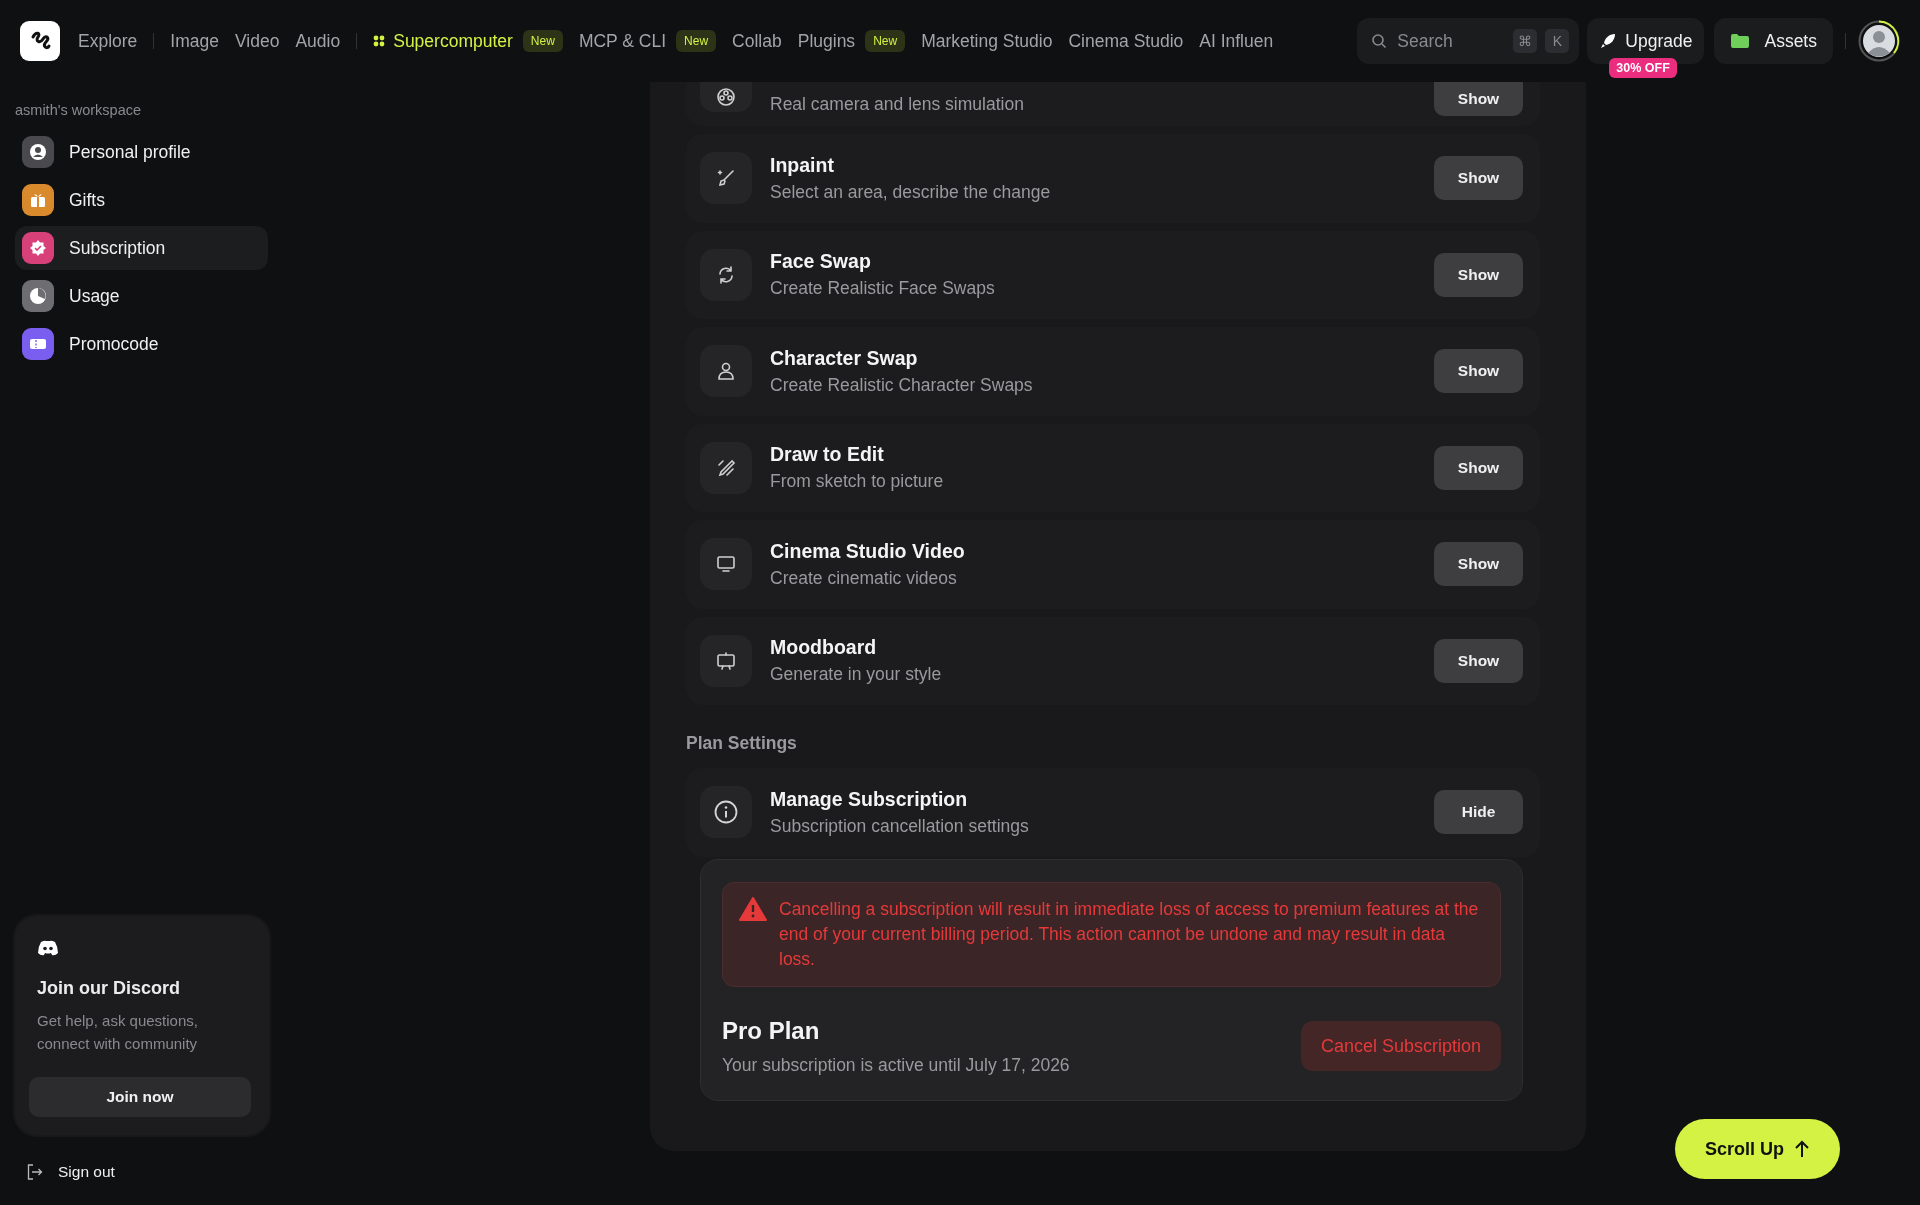  What do you see at coordinates (141, 296) in the screenshot?
I see `sidebar-item: Usage` at bounding box center [141, 296].